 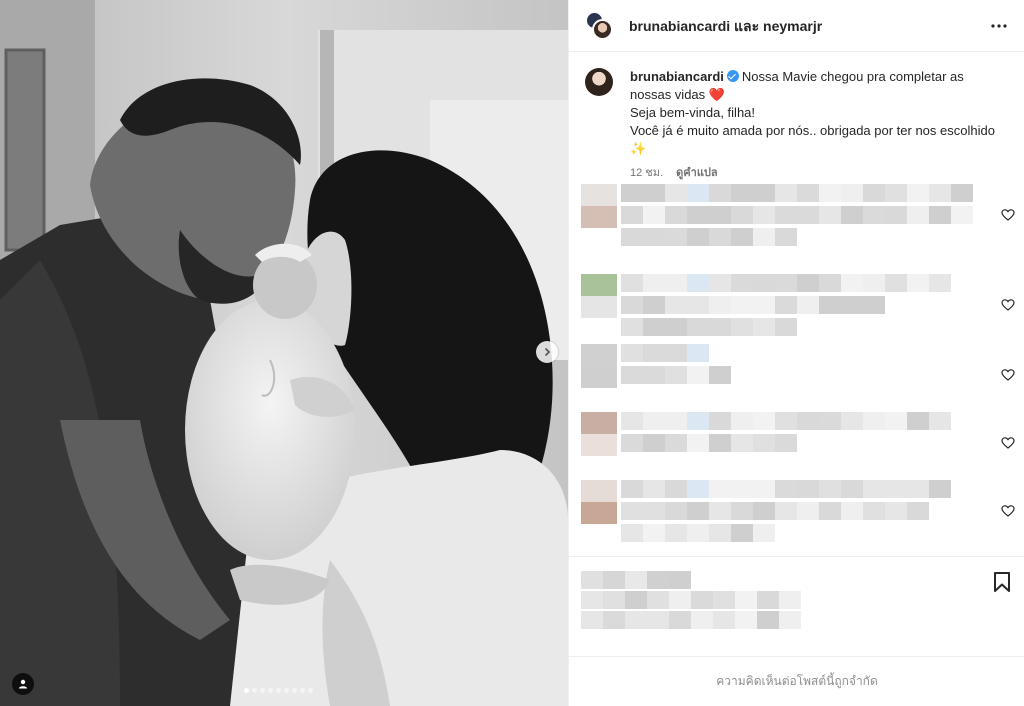 I want to click on more-horizontal-icon, so click(x=999, y=26).